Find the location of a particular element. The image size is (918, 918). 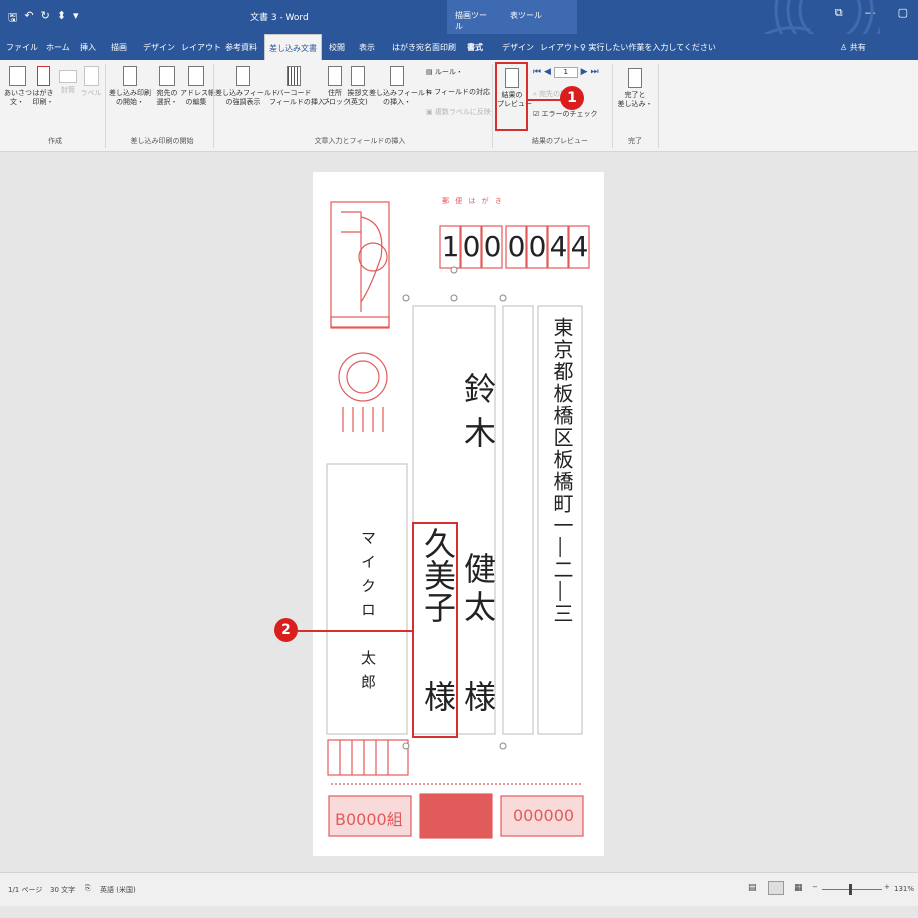

lightbulb-icon: ♀ is located at coordinates (583, 47).